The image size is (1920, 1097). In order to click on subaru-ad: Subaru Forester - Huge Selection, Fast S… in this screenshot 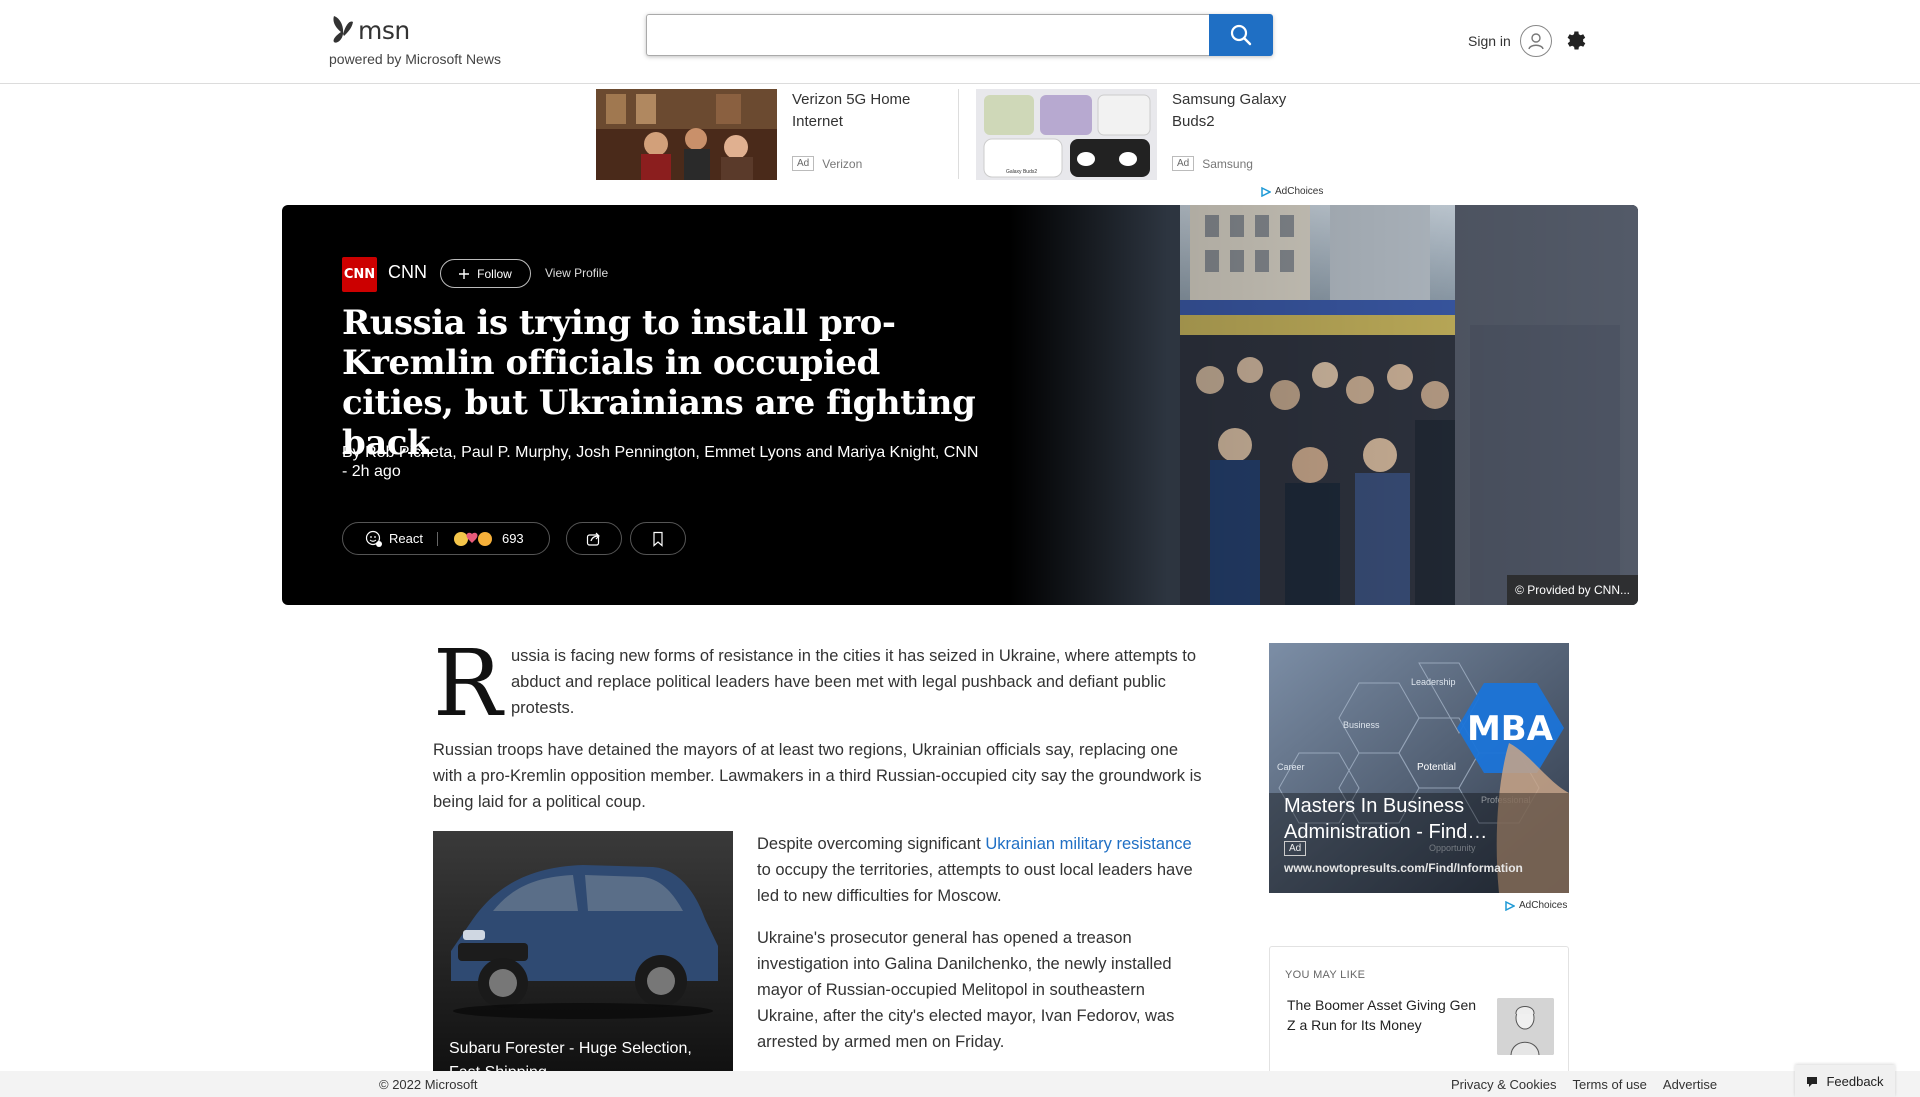, I will do `click(583, 951)`.